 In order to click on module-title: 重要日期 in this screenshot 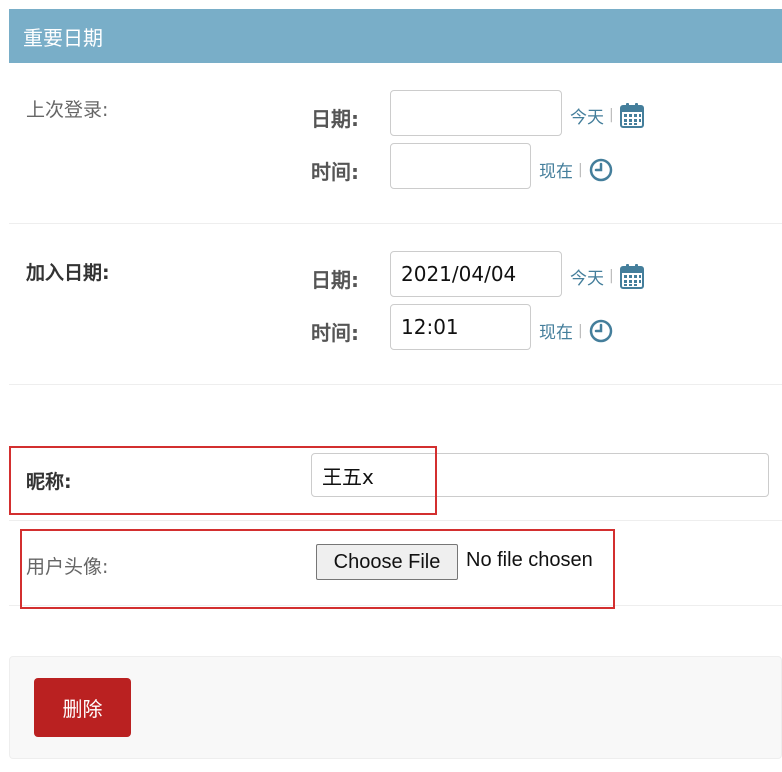, I will do `click(63, 37)`.